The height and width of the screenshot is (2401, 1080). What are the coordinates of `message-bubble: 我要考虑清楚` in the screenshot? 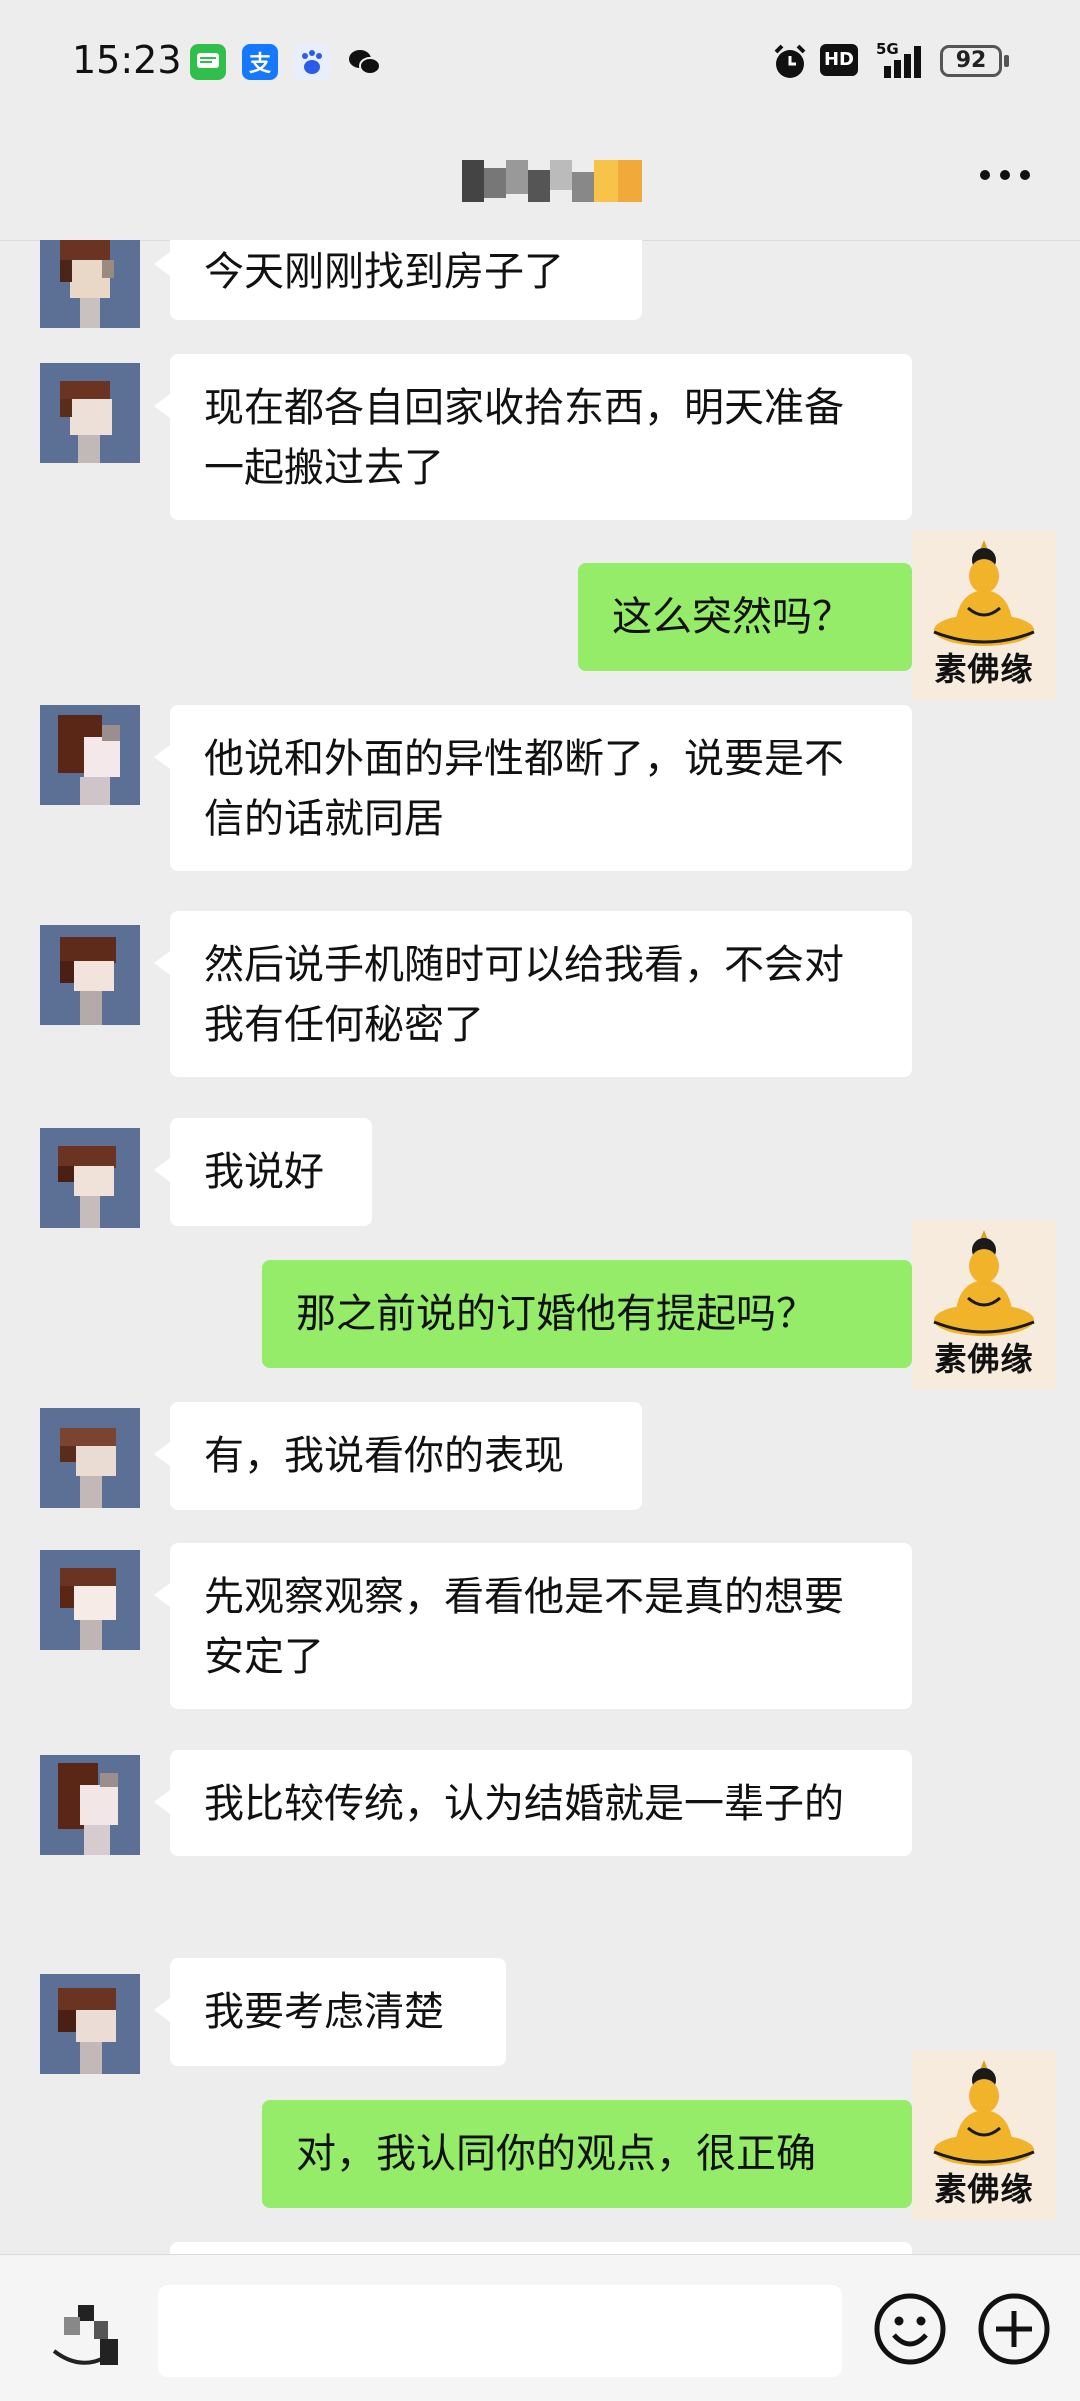 It's located at (330, 2012).